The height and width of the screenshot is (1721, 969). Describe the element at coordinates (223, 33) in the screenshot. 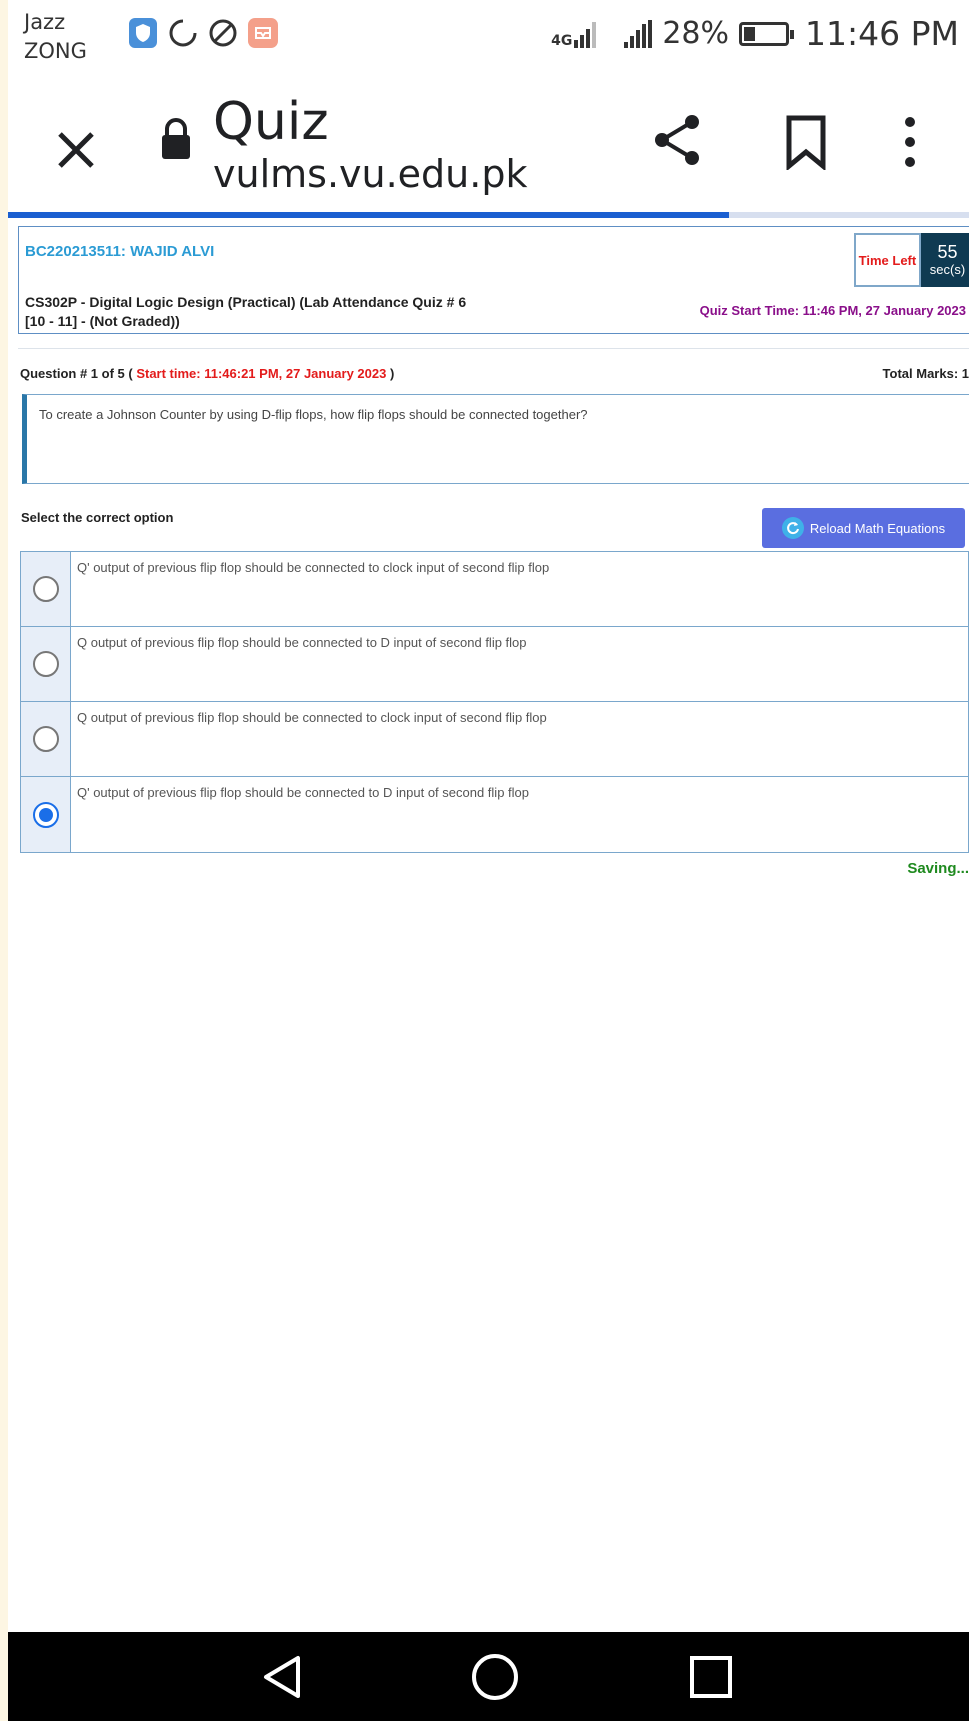

I see `blocked-icon` at that location.